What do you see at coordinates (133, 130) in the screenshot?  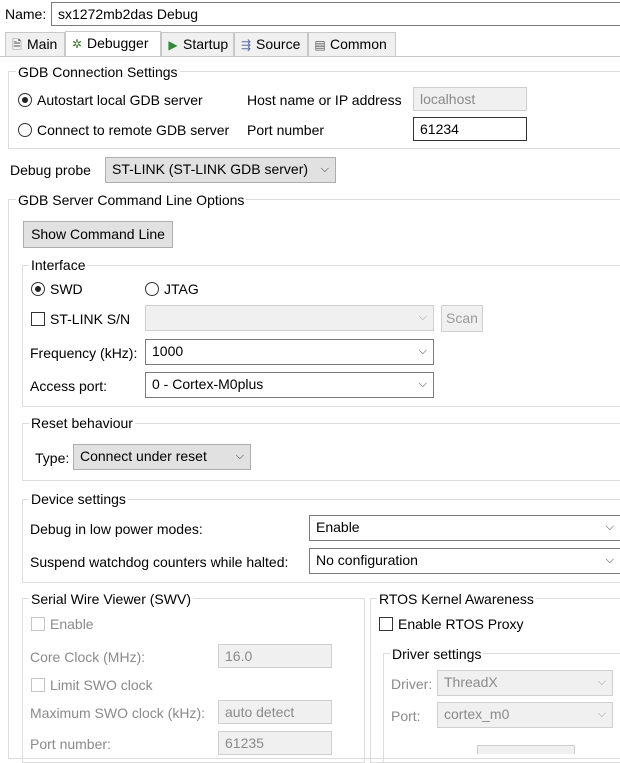 I see `remote-label: Connect to remote GDB server` at bounding box center [133, 130].